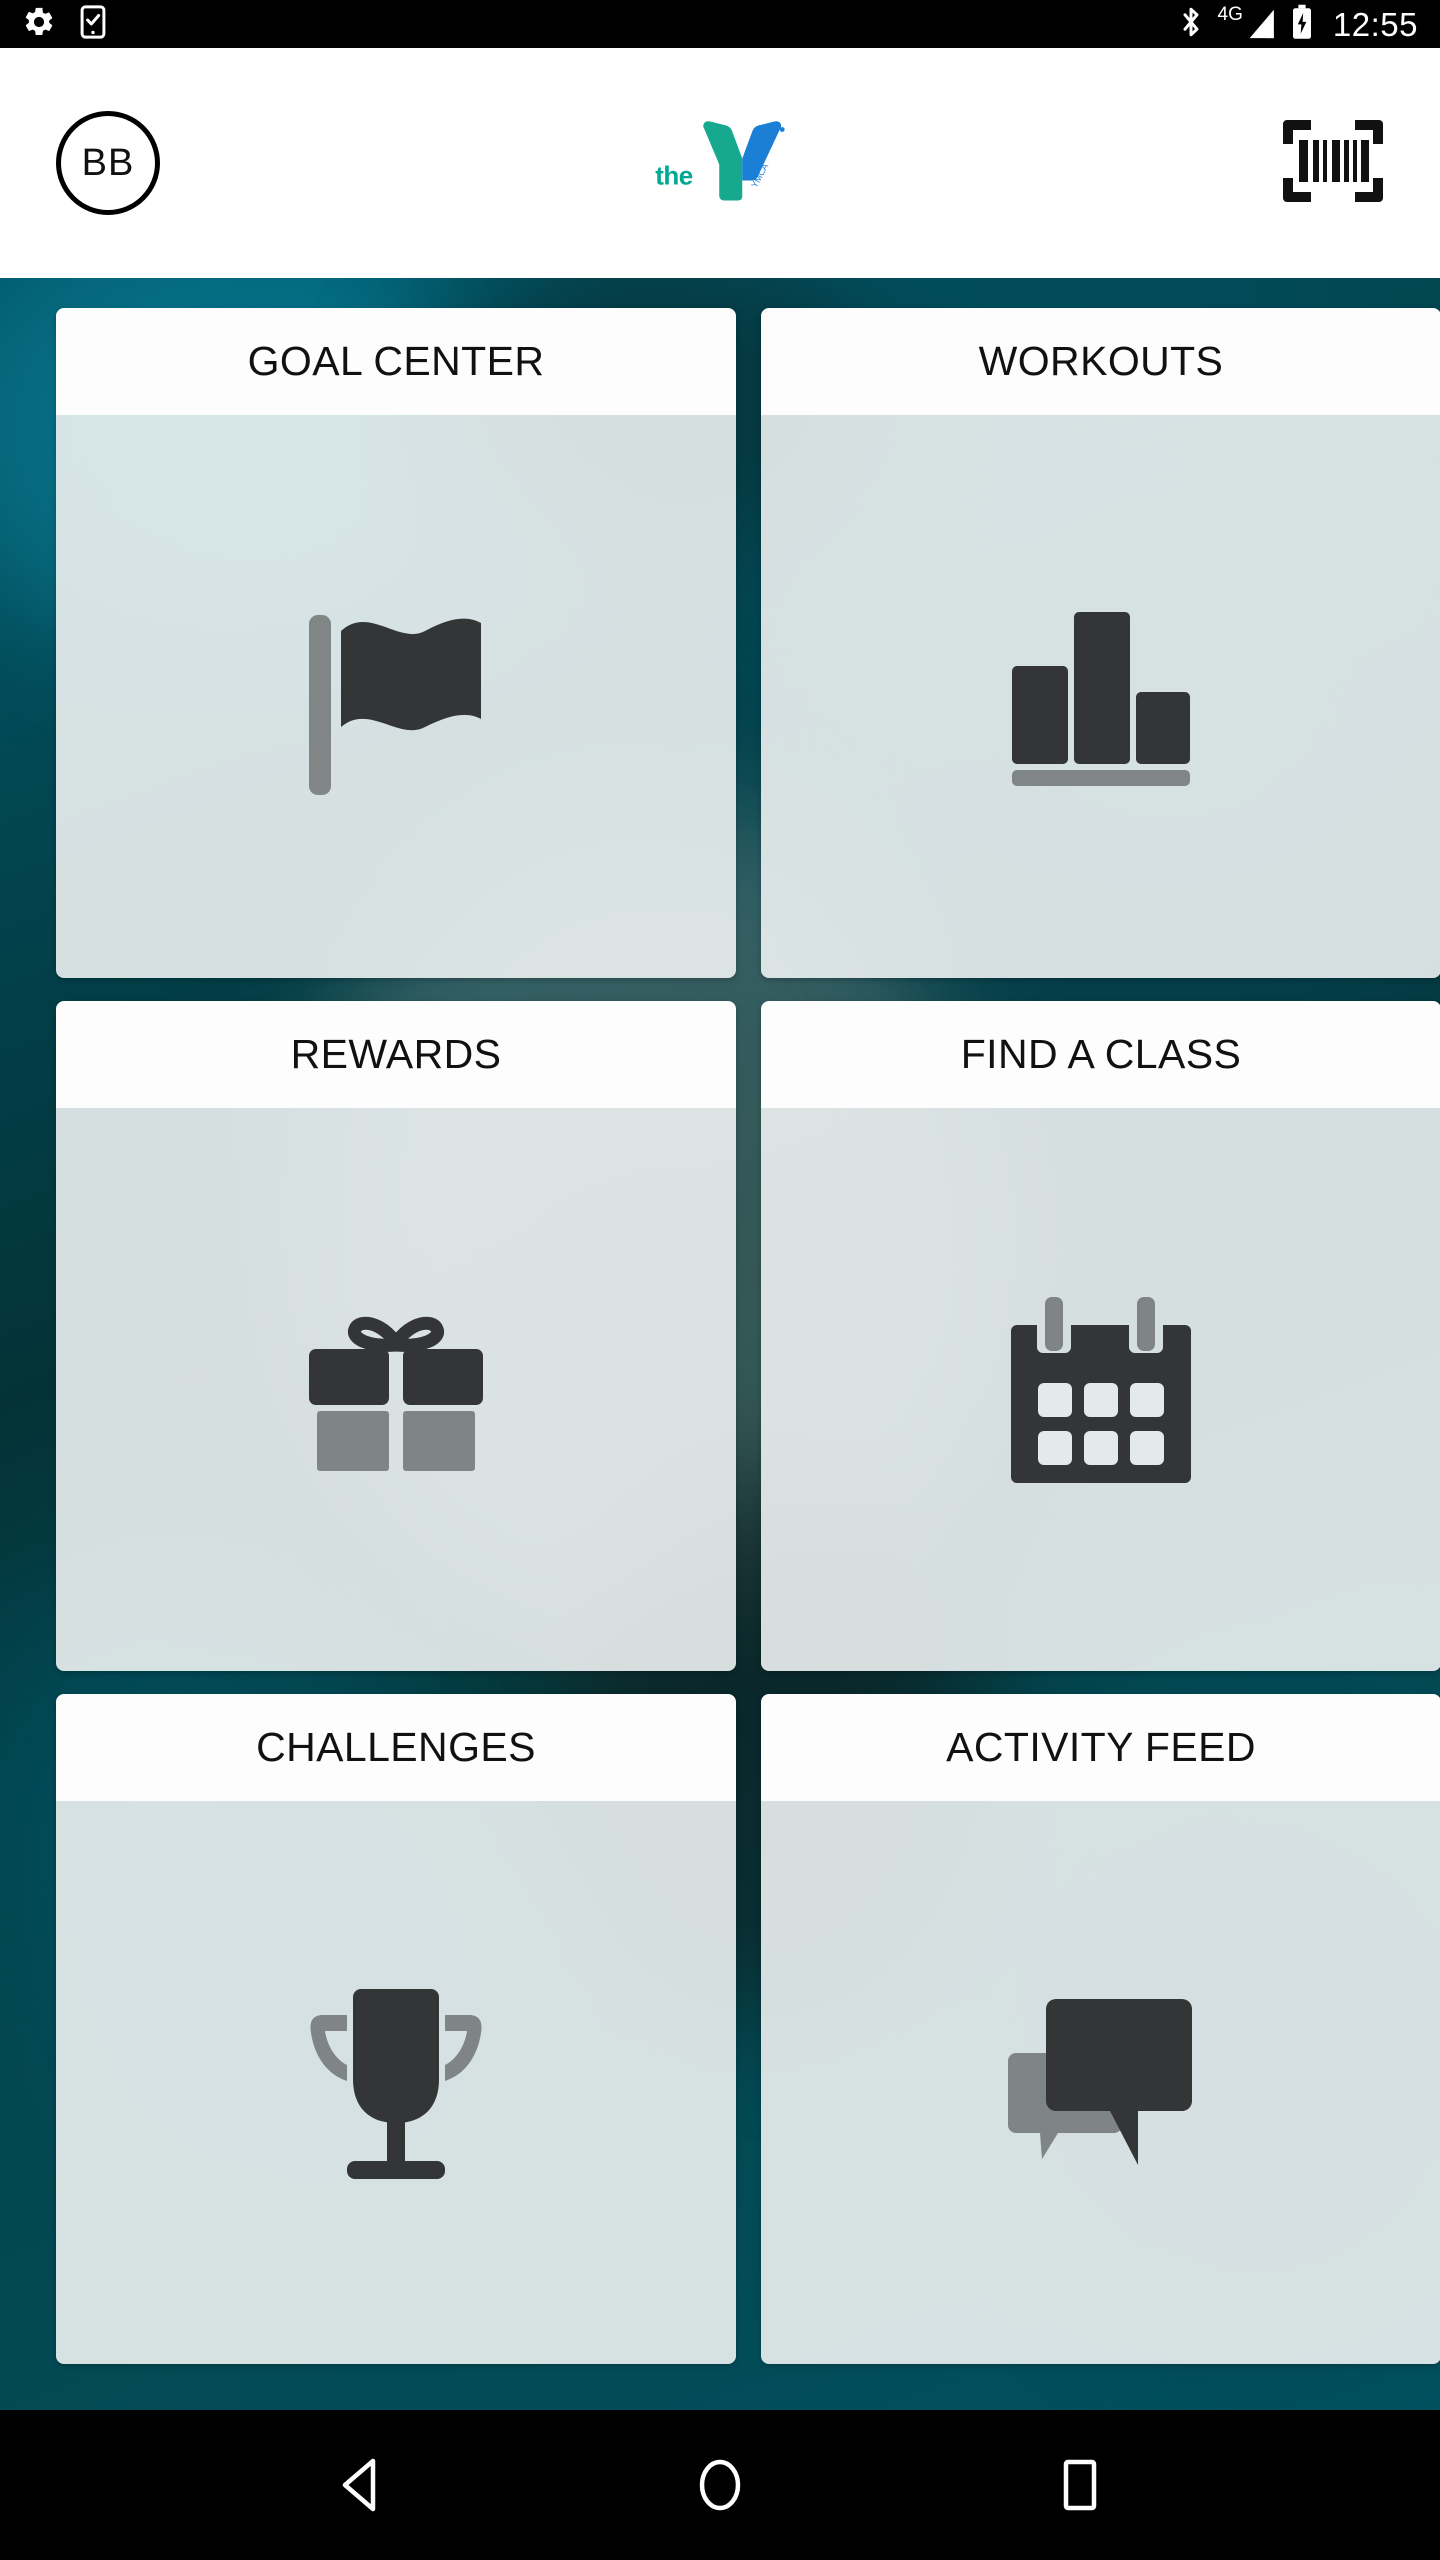 The height and width of the screenshot is (2560, 1440). What do you see at coordinates (39, 24) in the screenshot?
I see `settings-gear-icon` at bounding box center [39, 24].